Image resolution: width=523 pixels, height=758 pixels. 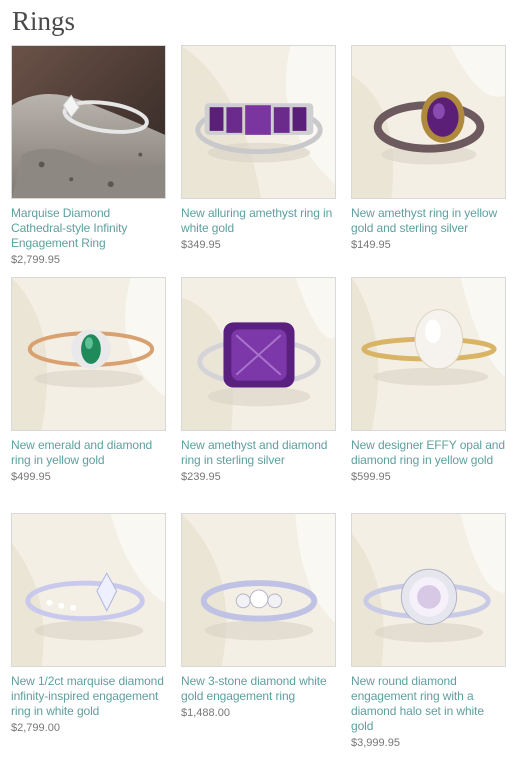 I want to click on marquise-infinity-ring-image, so click(x=88, y=590).